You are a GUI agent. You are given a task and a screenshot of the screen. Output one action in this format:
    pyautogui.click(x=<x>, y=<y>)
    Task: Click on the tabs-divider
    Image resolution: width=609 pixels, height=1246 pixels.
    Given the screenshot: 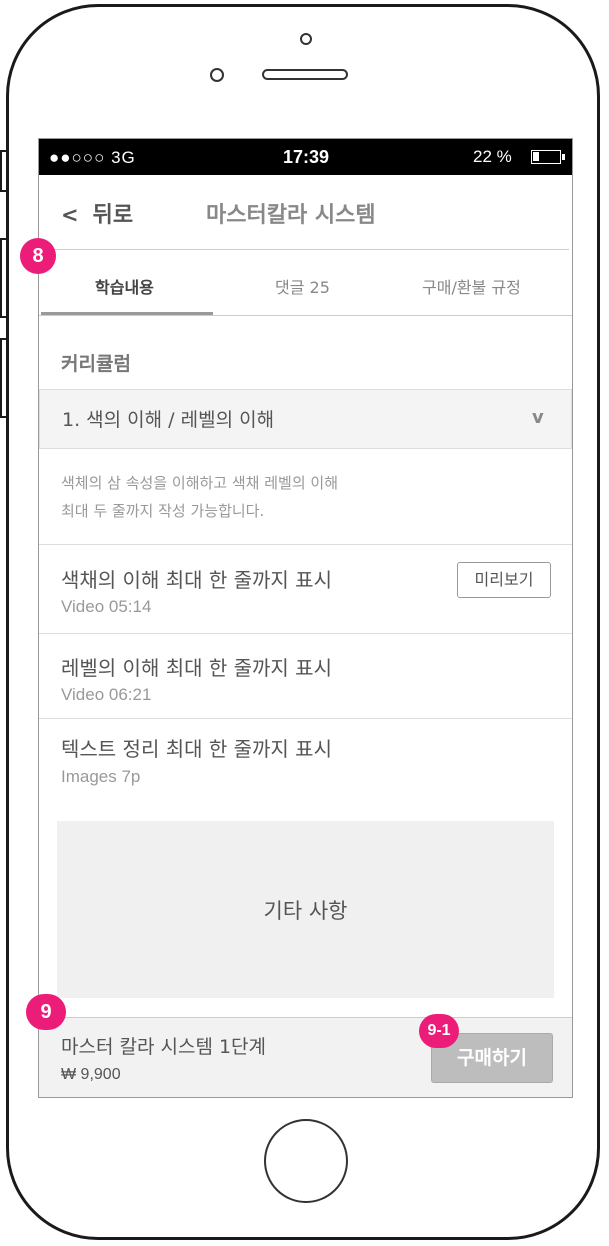 What is the action you would take?
    pyautogui.click(x=305, y=315)
    